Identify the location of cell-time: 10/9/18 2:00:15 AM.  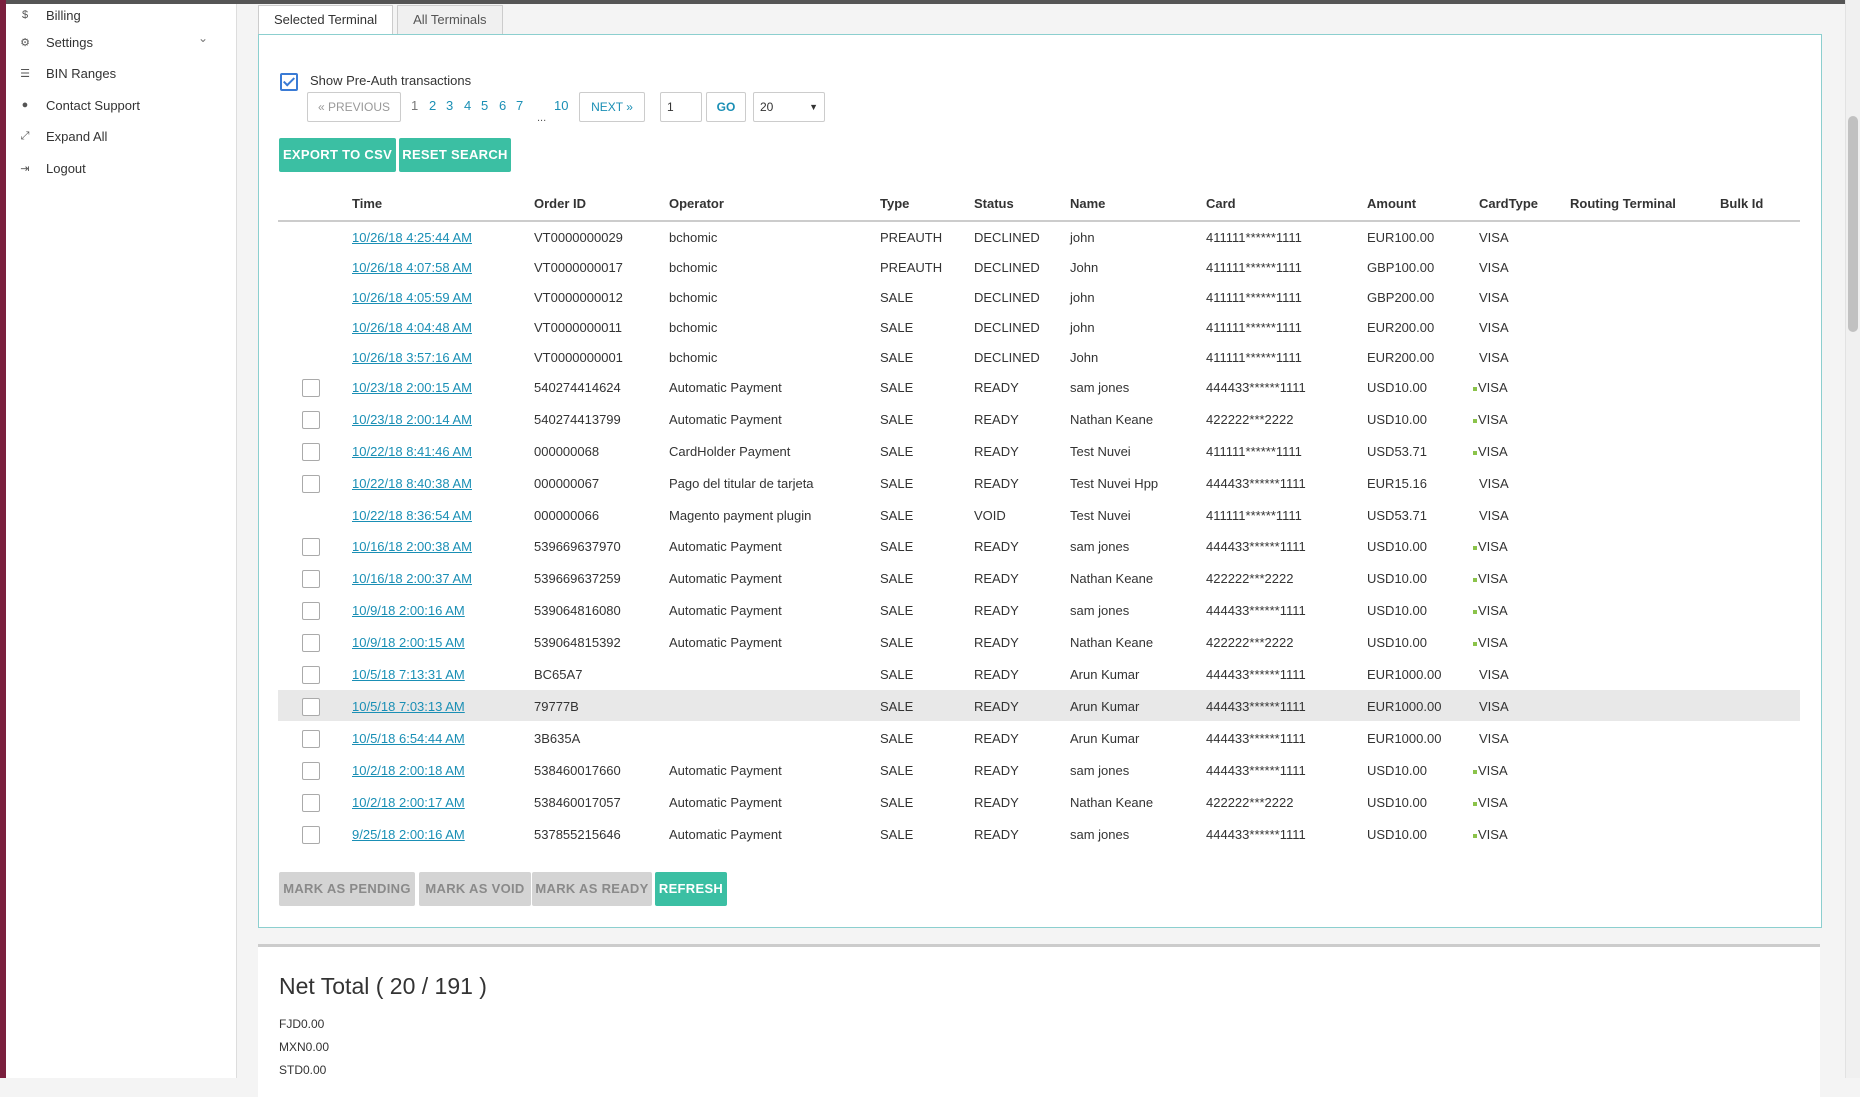
(408, 642).